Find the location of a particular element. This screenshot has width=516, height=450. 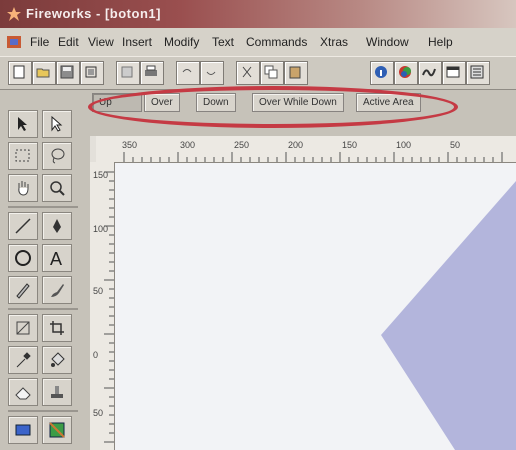

menu-text: Text is located at coordinates (223, 42).